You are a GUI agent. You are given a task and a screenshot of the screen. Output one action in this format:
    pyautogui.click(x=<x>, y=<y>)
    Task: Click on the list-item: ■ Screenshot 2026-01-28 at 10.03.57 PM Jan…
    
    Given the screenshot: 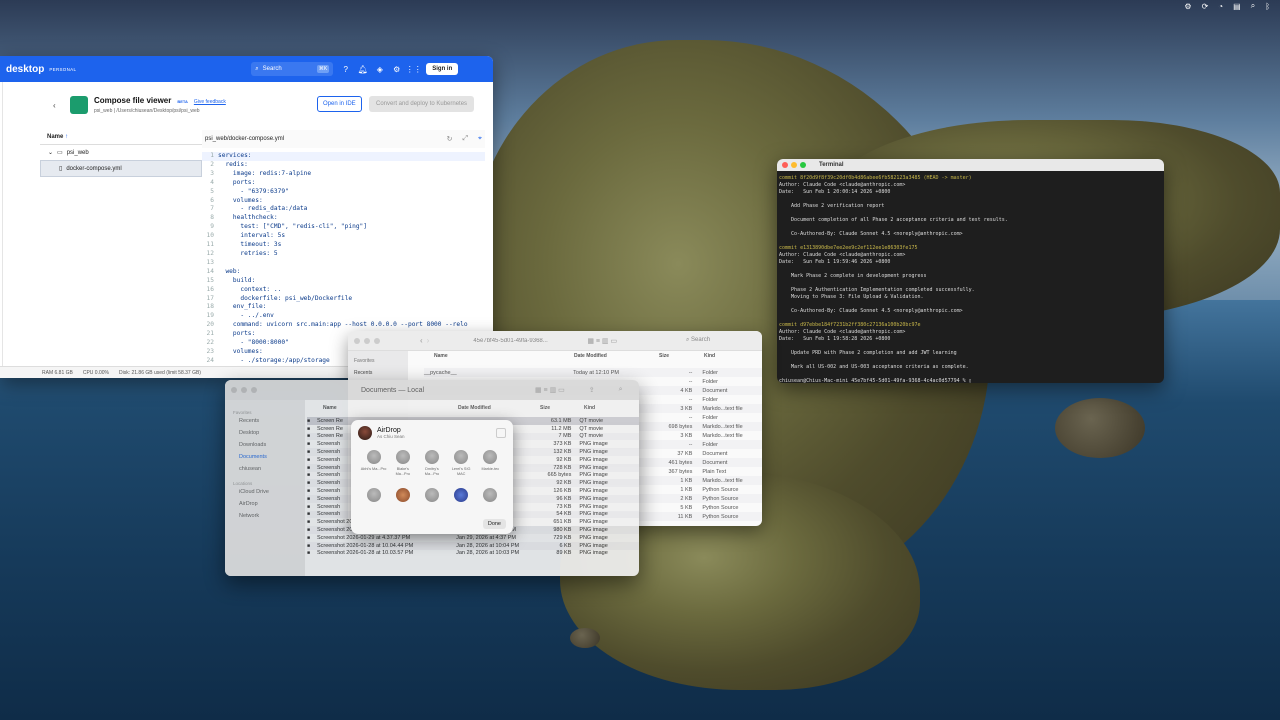 What is the action you would take?
    pyautogui.click(x=473, y=554)
    